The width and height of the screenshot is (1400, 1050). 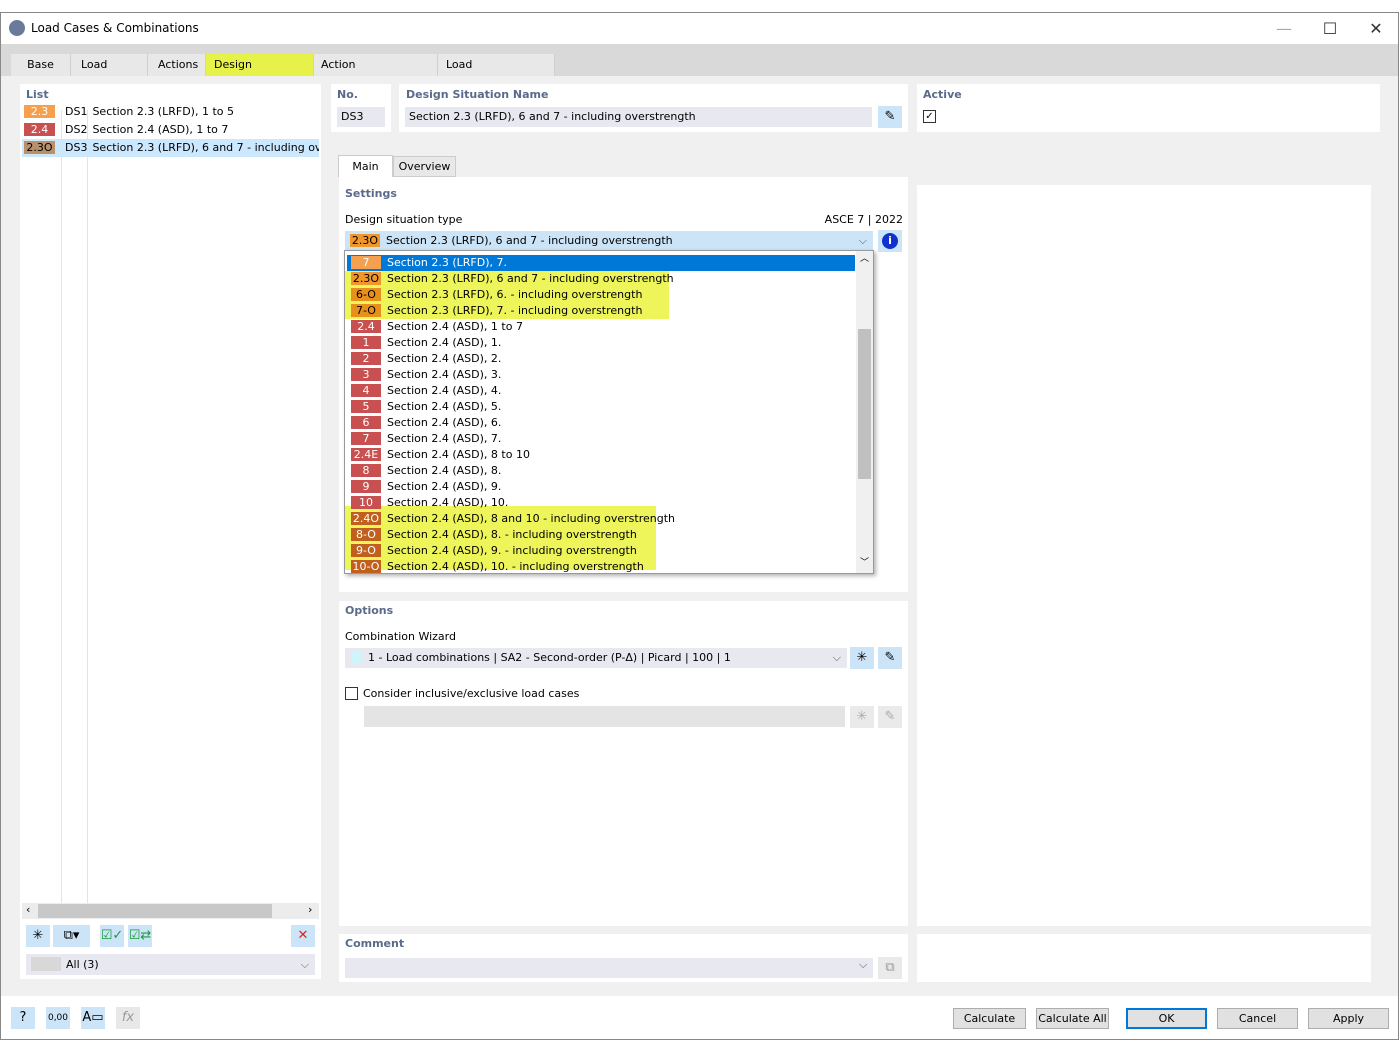 I want to click on horizontal-scrollbar: ‹ ›, so click(x=170, y=911).